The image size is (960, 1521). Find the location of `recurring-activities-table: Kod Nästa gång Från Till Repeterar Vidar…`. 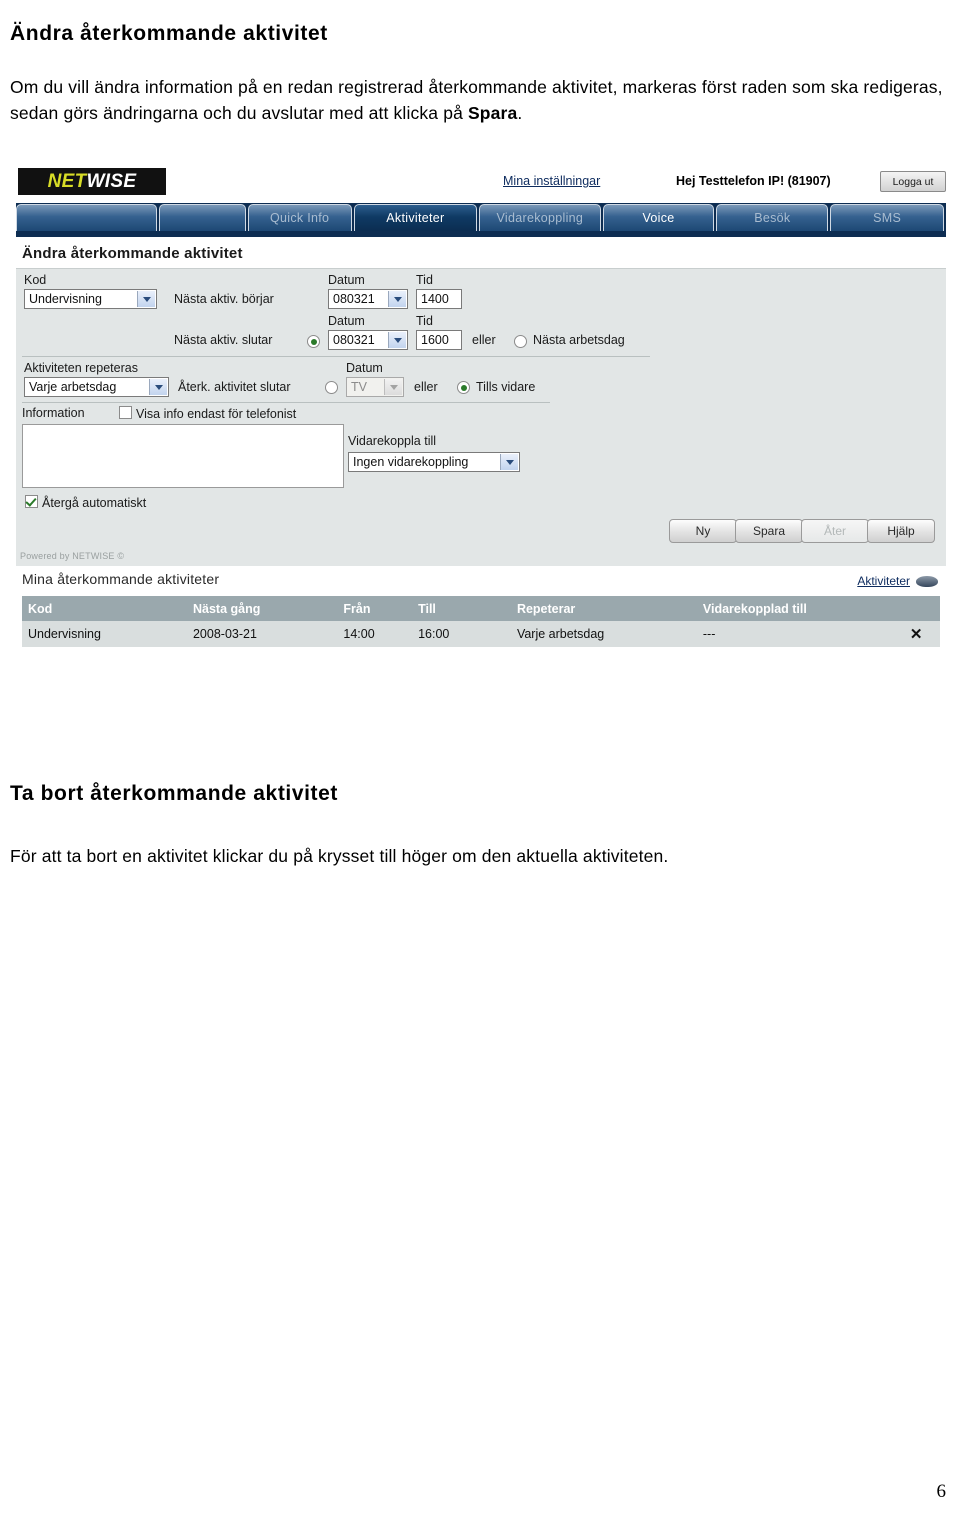

recurring-activities-table: Kod Nästa gång Från Till Repeterar Vidar… is located at coordinates (481, 621).